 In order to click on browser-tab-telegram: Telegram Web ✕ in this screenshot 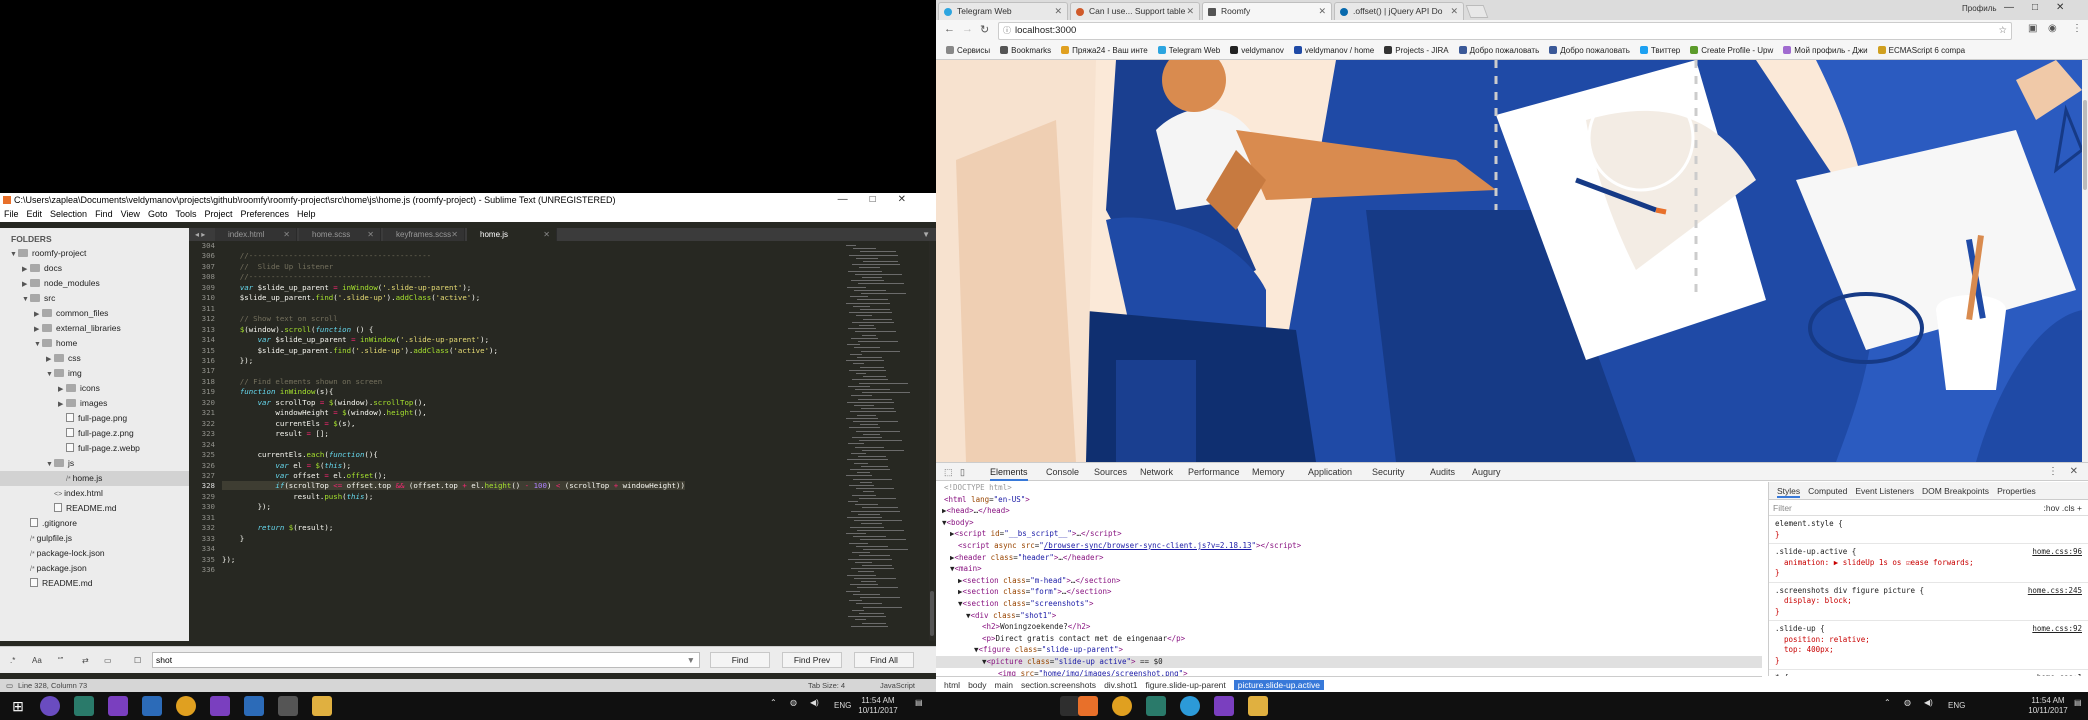, I will do `click(1003, 11)`.